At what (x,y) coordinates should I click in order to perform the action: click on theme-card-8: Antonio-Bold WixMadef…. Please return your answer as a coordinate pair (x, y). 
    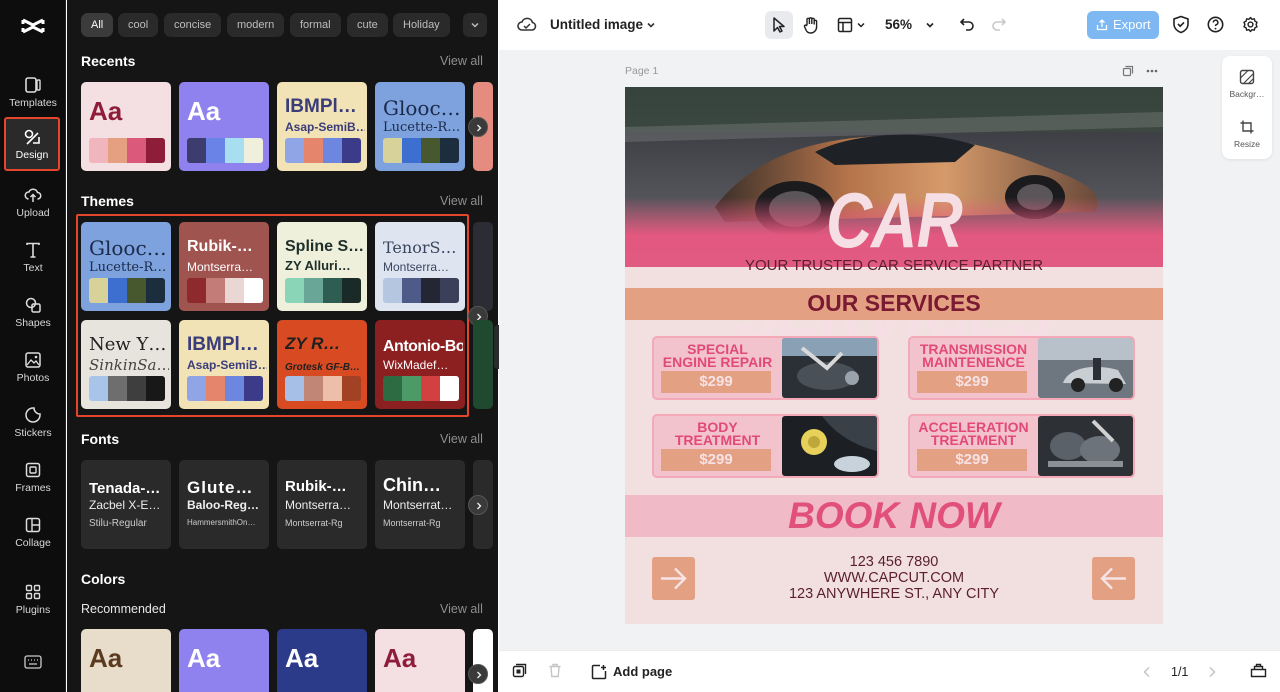
    Looking at the image, I should click on (420, 364).